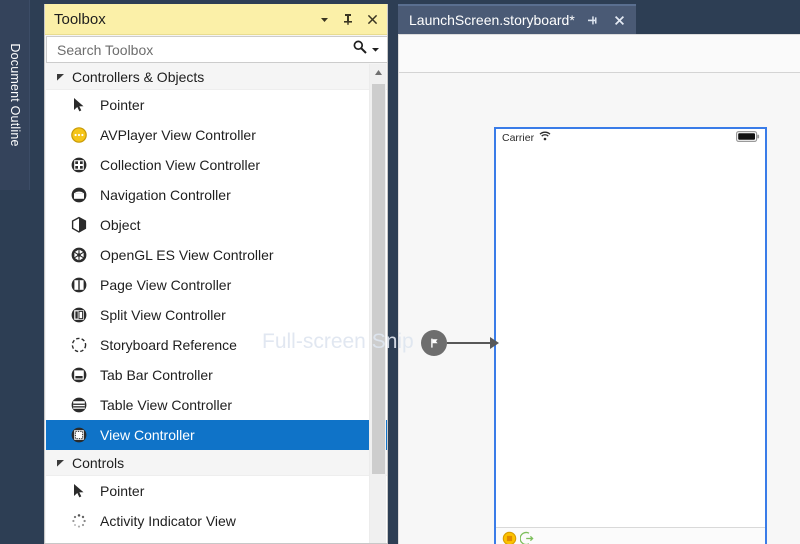 The image size is (800, 544). I want to click on document-tab-row: LaunchScreen.storyboard*, so click(596, 17).